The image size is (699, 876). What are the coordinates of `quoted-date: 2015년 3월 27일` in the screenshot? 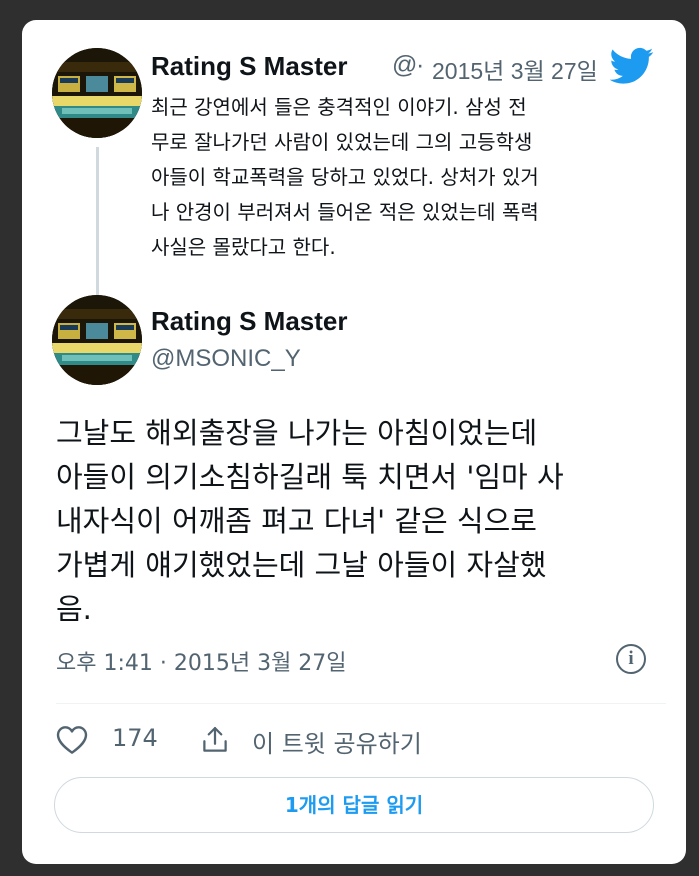 It's located at (515, 69).